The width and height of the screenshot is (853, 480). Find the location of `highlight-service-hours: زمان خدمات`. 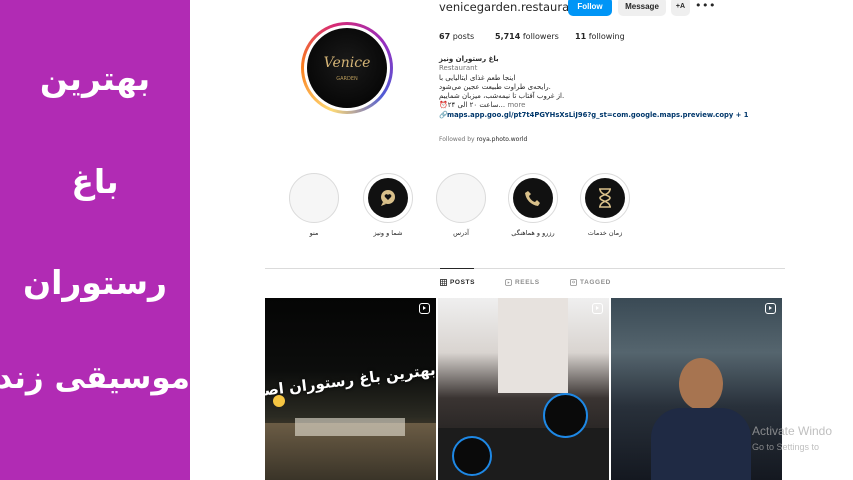

highlight-service-hours: زمان خدمات is located at coordinates (605, 205).